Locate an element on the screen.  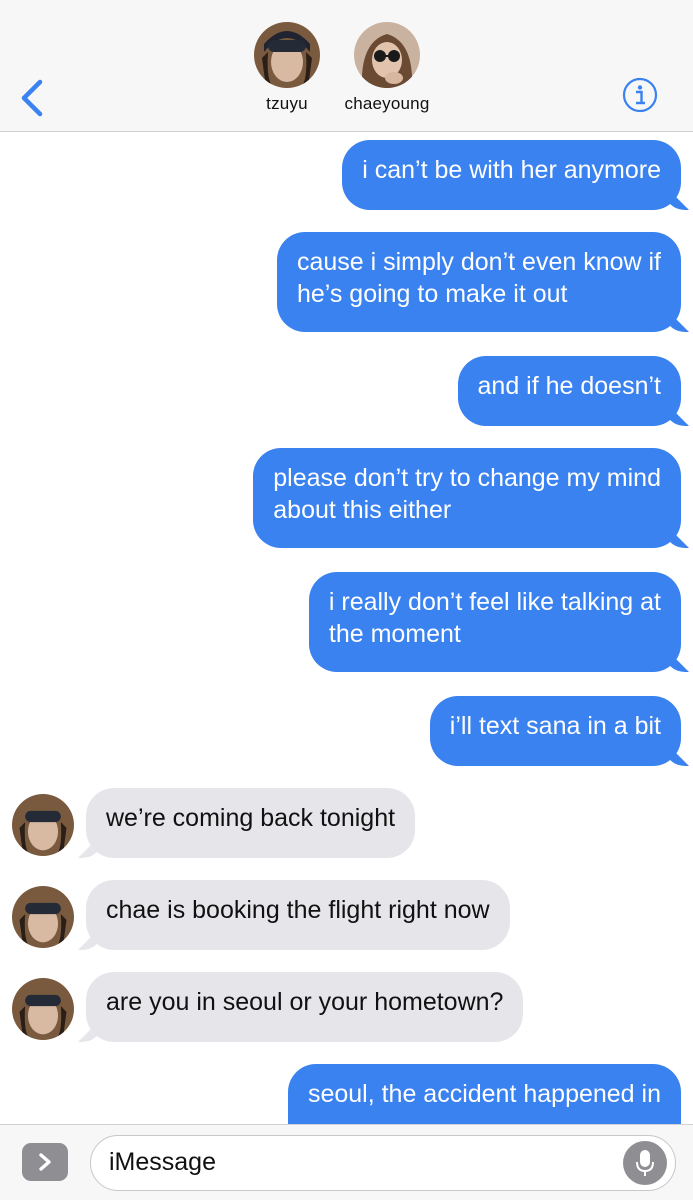
apps-chevron-icon is located at coordinates (45, 1162).